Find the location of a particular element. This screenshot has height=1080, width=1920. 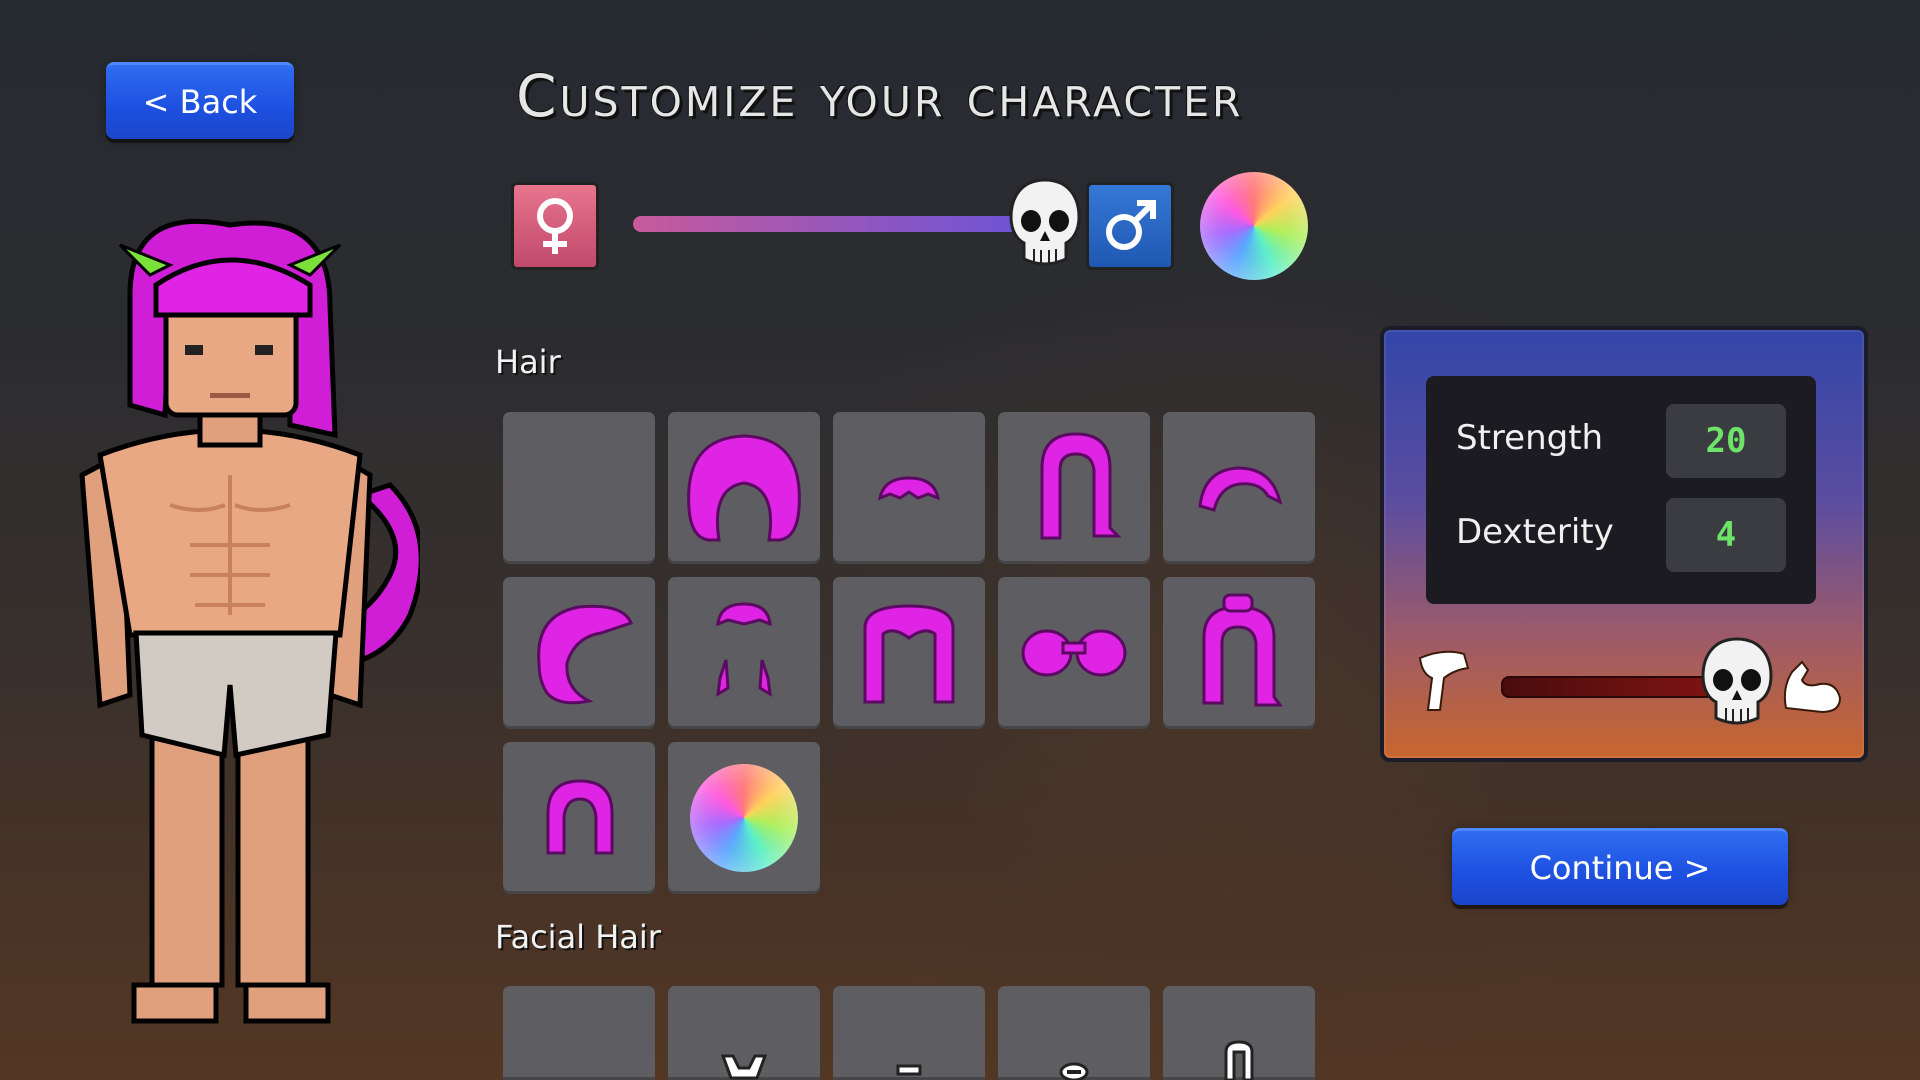

facial-hair-option-mustache is located at coordinates (909, 1033).